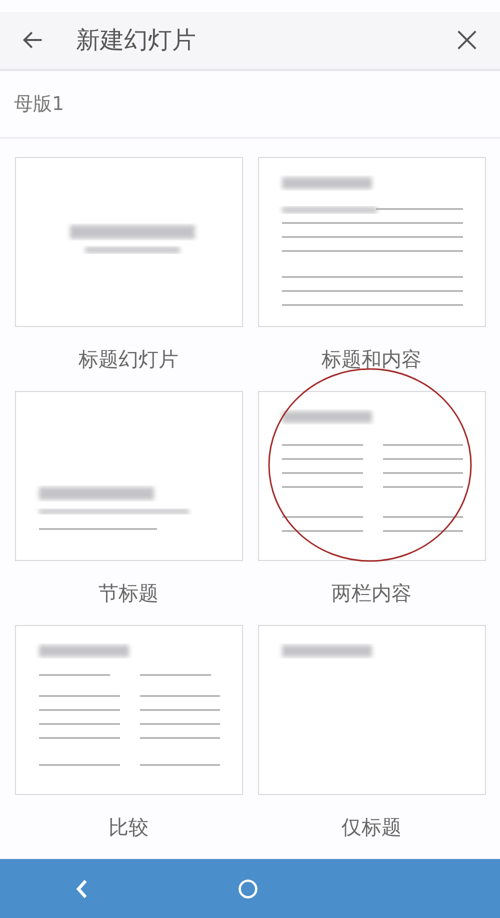  I want to click on page-title: 新建幻灯片, so click(136, 40).